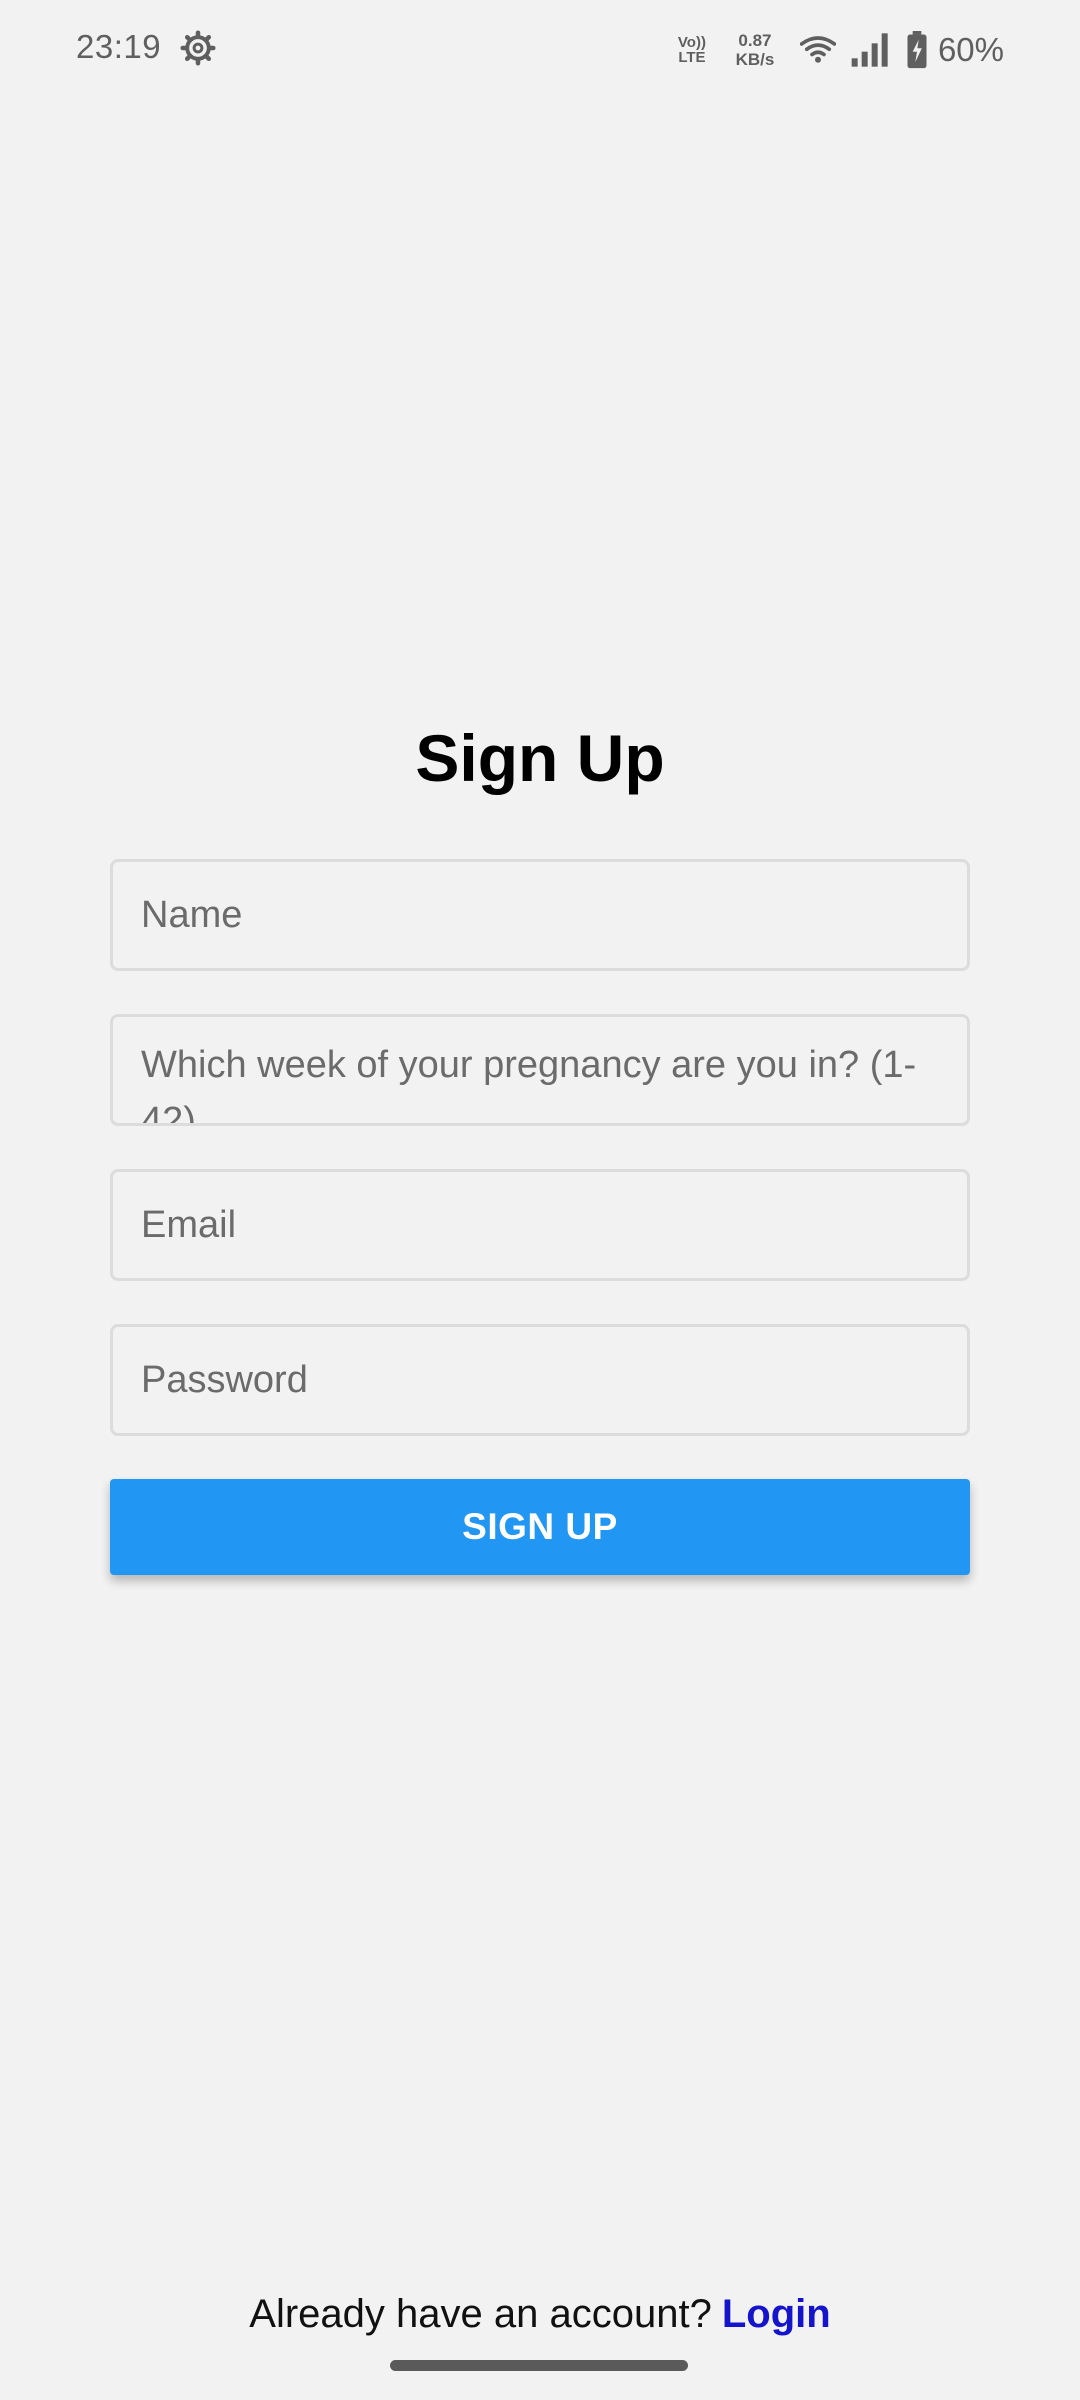 This screenshot has height=2400, width=1080. I want to click on login-prompt: Already have an account? Login, so click(540, 2314).